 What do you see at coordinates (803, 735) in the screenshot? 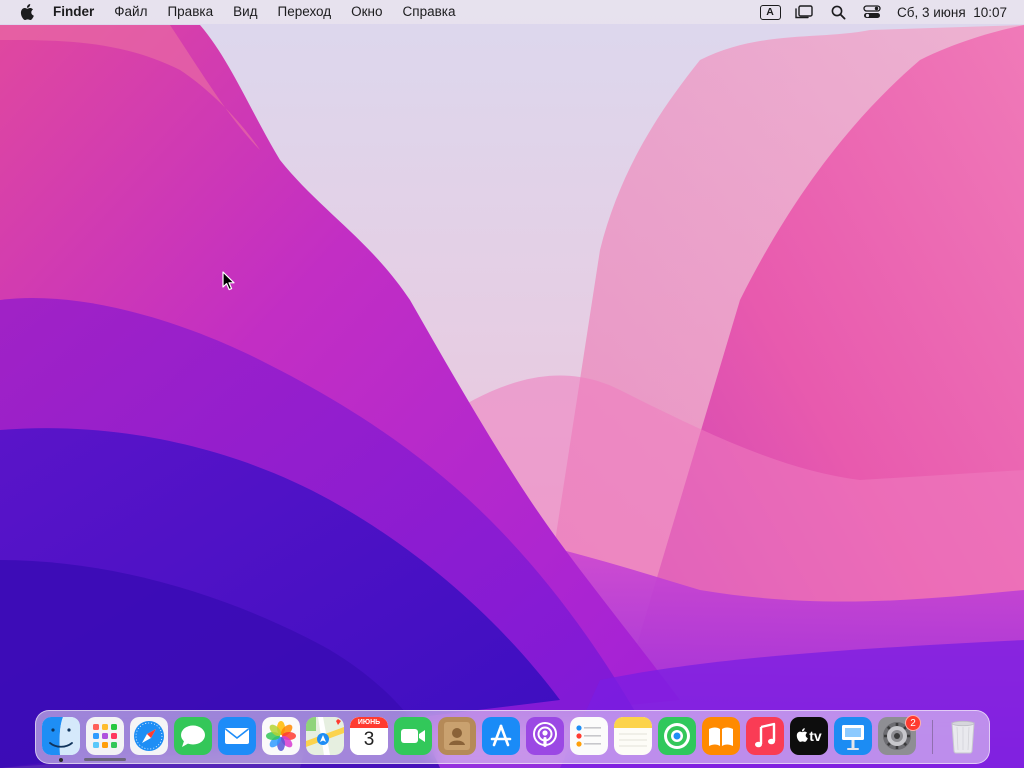
I see `apple-tv-icon` at bounding box center [803, 735].